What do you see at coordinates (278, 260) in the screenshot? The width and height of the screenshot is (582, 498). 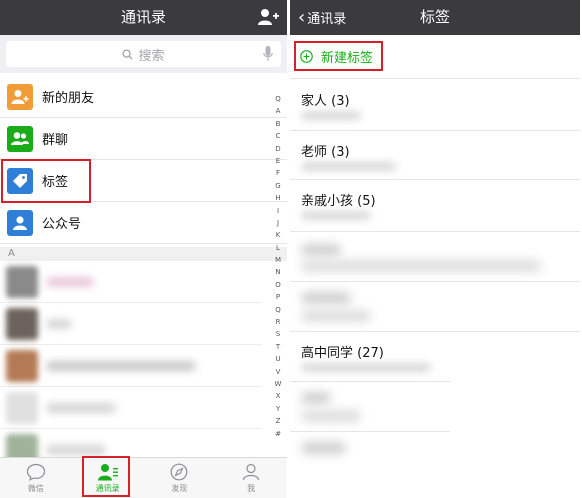 I see `index-letter: M` at bounding box center [278, 260].